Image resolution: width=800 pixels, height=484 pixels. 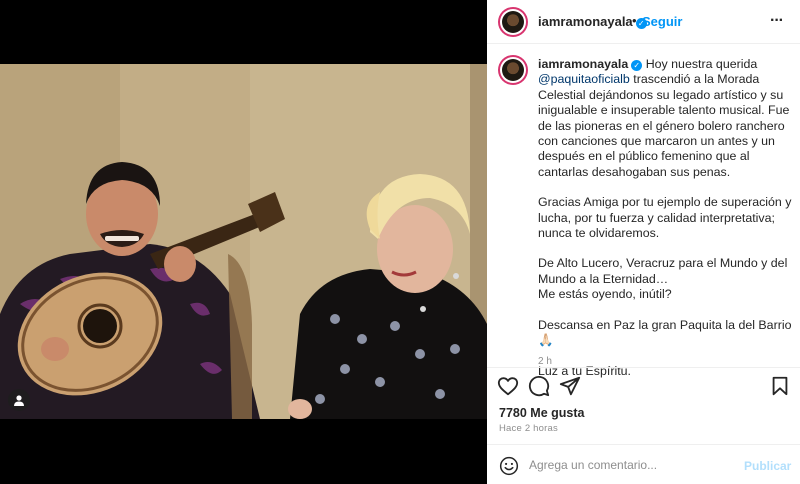 What do you see at coordinates (583, 64) in the screenshot?
I see `caption-username-link: iamramonayala` at bounding box center [583, 64].